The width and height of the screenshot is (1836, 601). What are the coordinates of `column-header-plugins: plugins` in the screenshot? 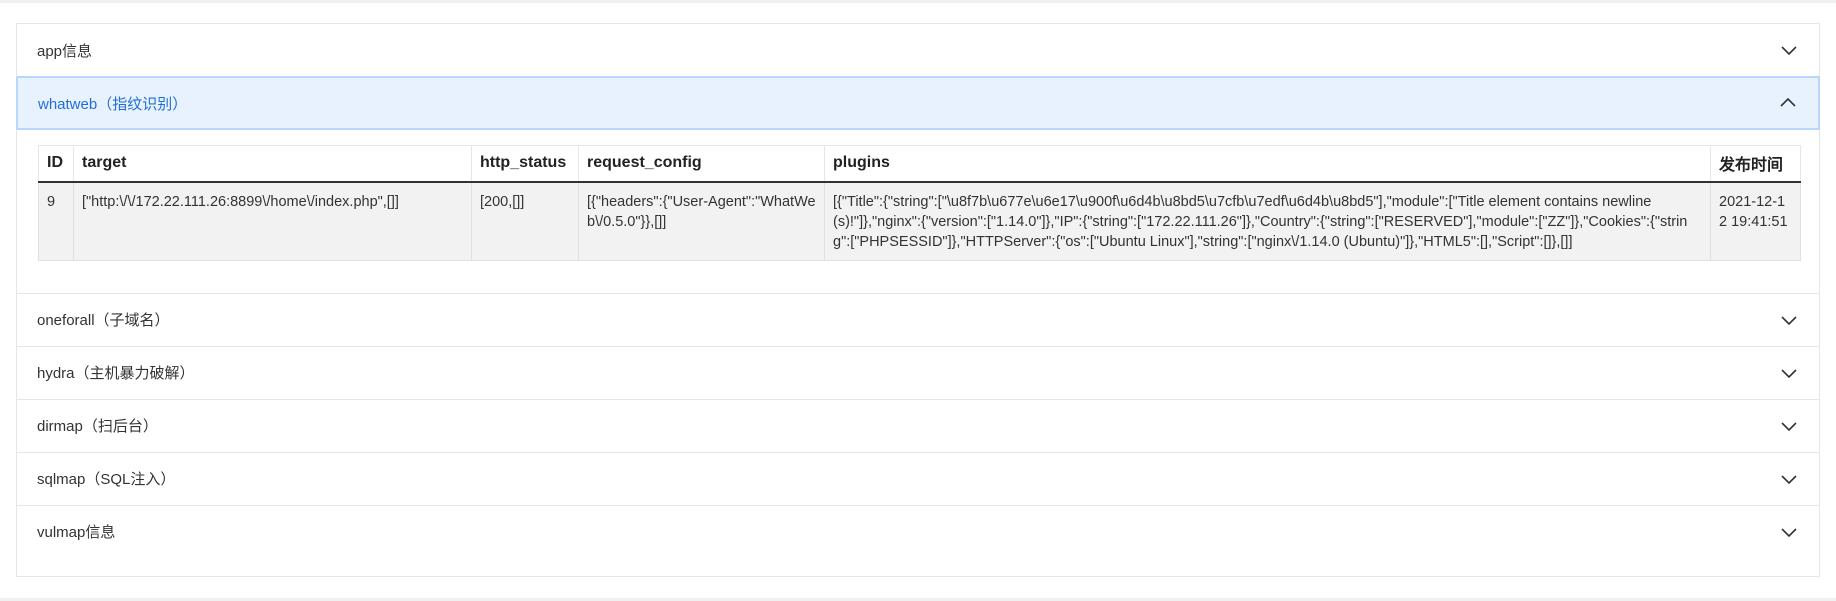 It's located at (1267, 164).